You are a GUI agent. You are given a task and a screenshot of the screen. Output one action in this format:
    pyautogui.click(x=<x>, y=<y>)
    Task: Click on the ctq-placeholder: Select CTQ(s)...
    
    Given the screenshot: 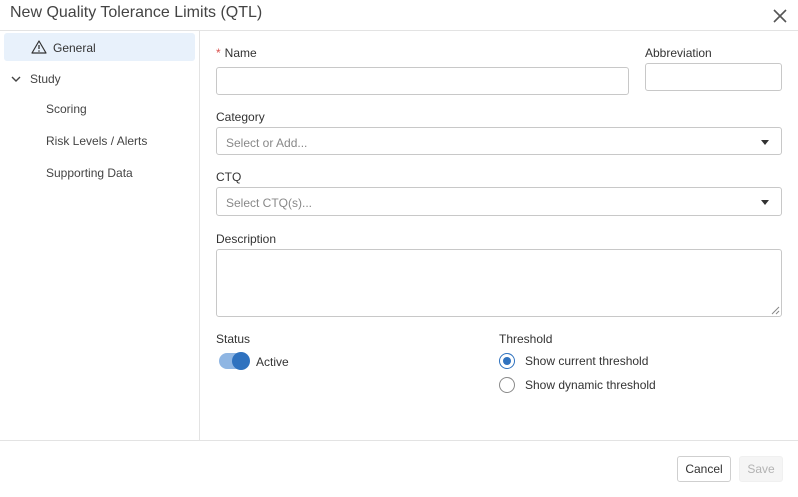 What is the action you would take?
    pyautogui.click(x=269, y=203)
    